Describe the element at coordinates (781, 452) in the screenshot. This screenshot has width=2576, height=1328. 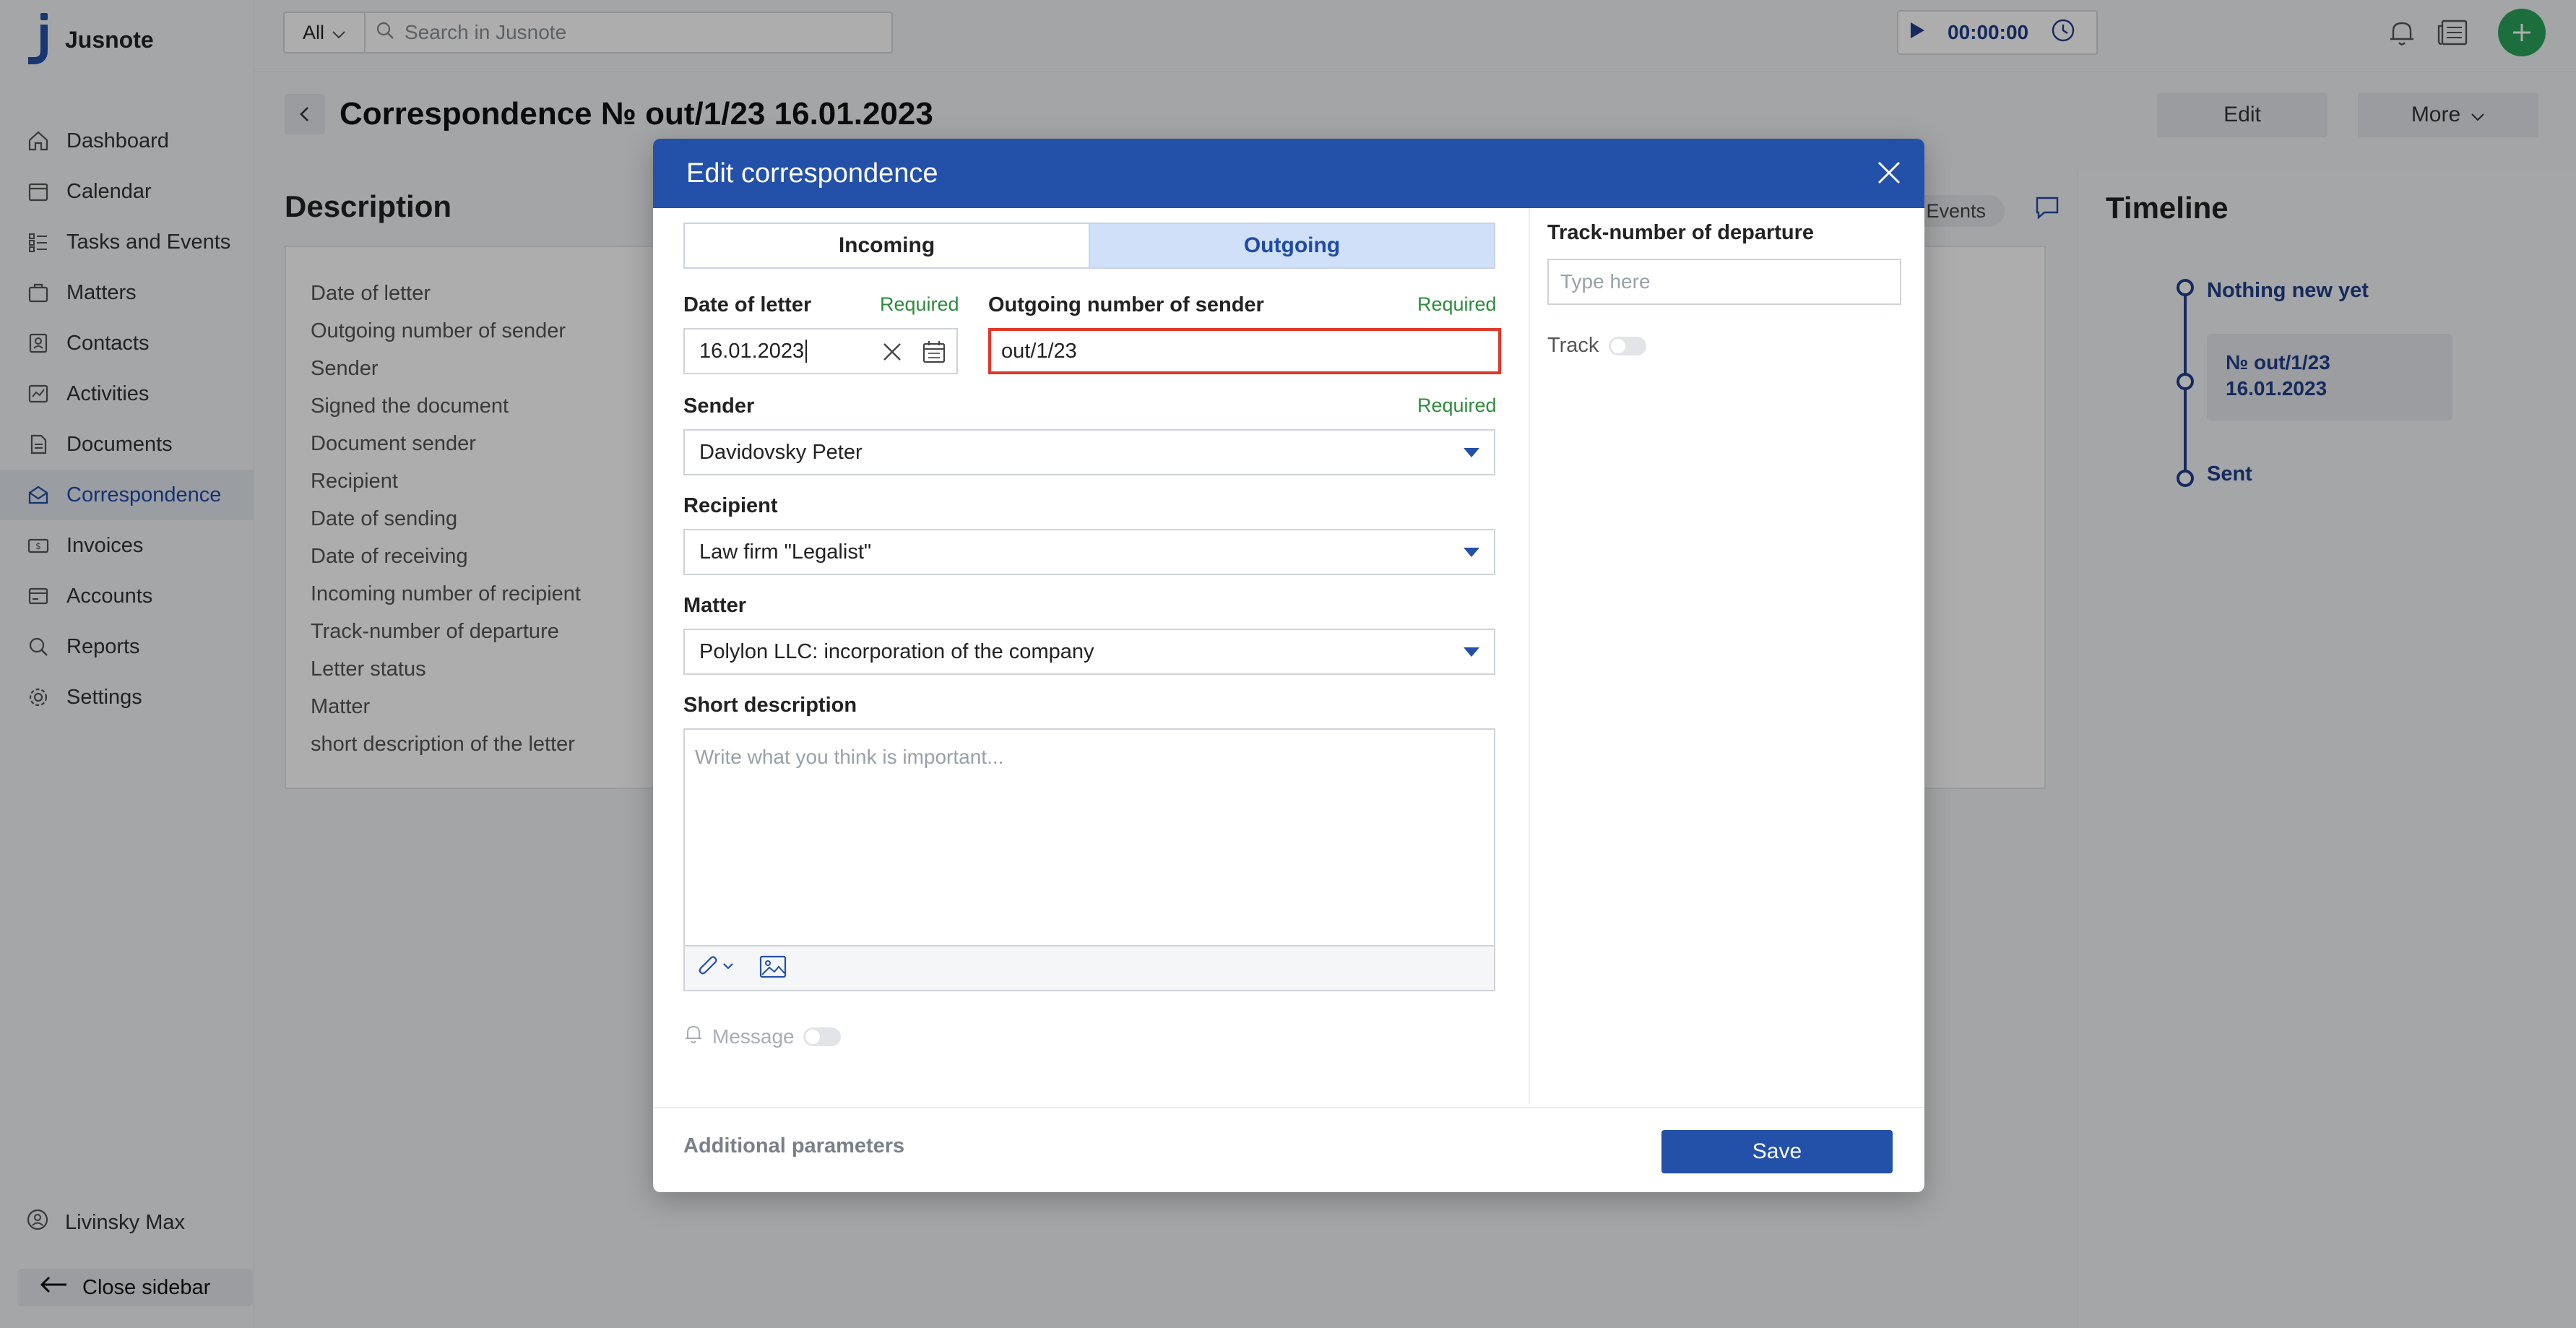
I see `sender-value: Davidovsky Peter` at that location.